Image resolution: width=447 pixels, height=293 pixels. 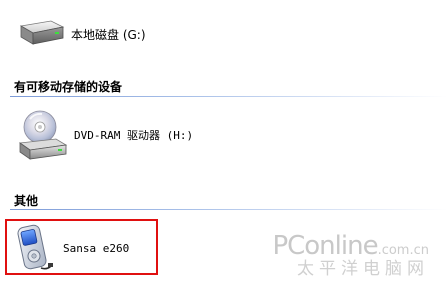 What do you see at coordinates (325, 246) in the screenshot?
I see `watermark-brand: PConline` at bounding box center [325, 246].